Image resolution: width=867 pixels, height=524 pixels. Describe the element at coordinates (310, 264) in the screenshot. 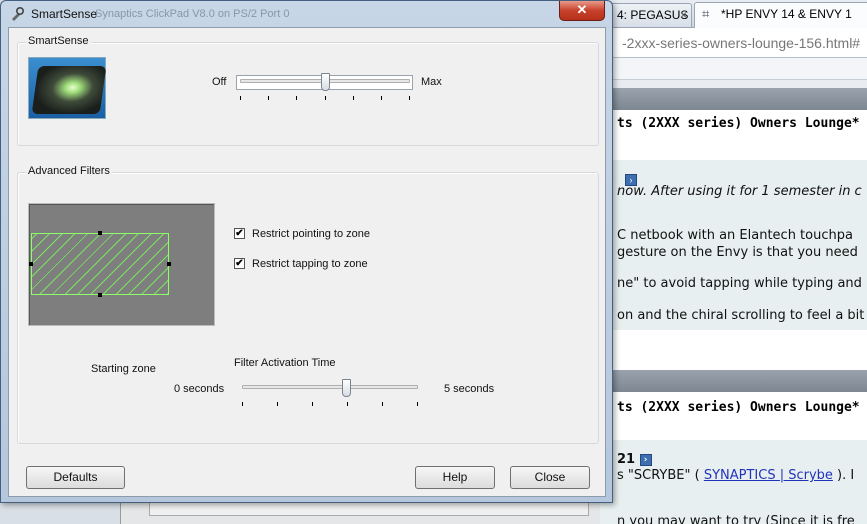

I see `restrict-tapping-label: Restrict tapping to zone` at that location.